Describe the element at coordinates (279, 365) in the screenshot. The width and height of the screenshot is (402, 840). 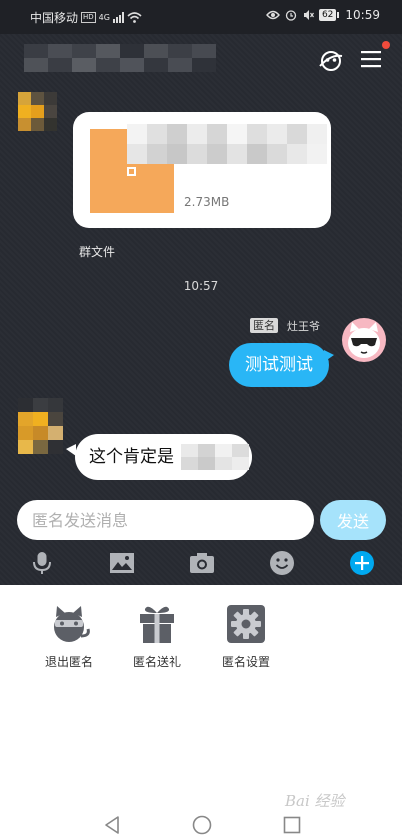
I see `my-message-bubble: 测试测试` at that location.